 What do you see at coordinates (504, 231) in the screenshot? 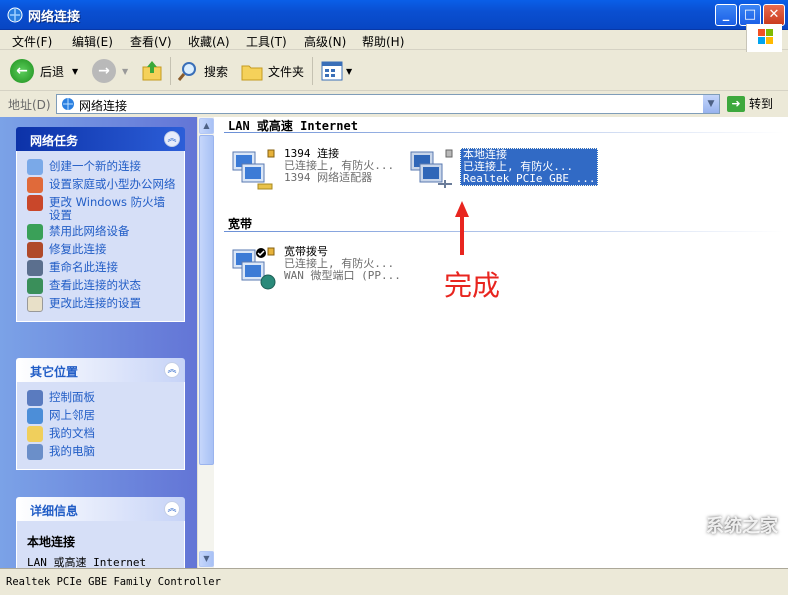
I see `group-divider` at bounding box center [504, 231].